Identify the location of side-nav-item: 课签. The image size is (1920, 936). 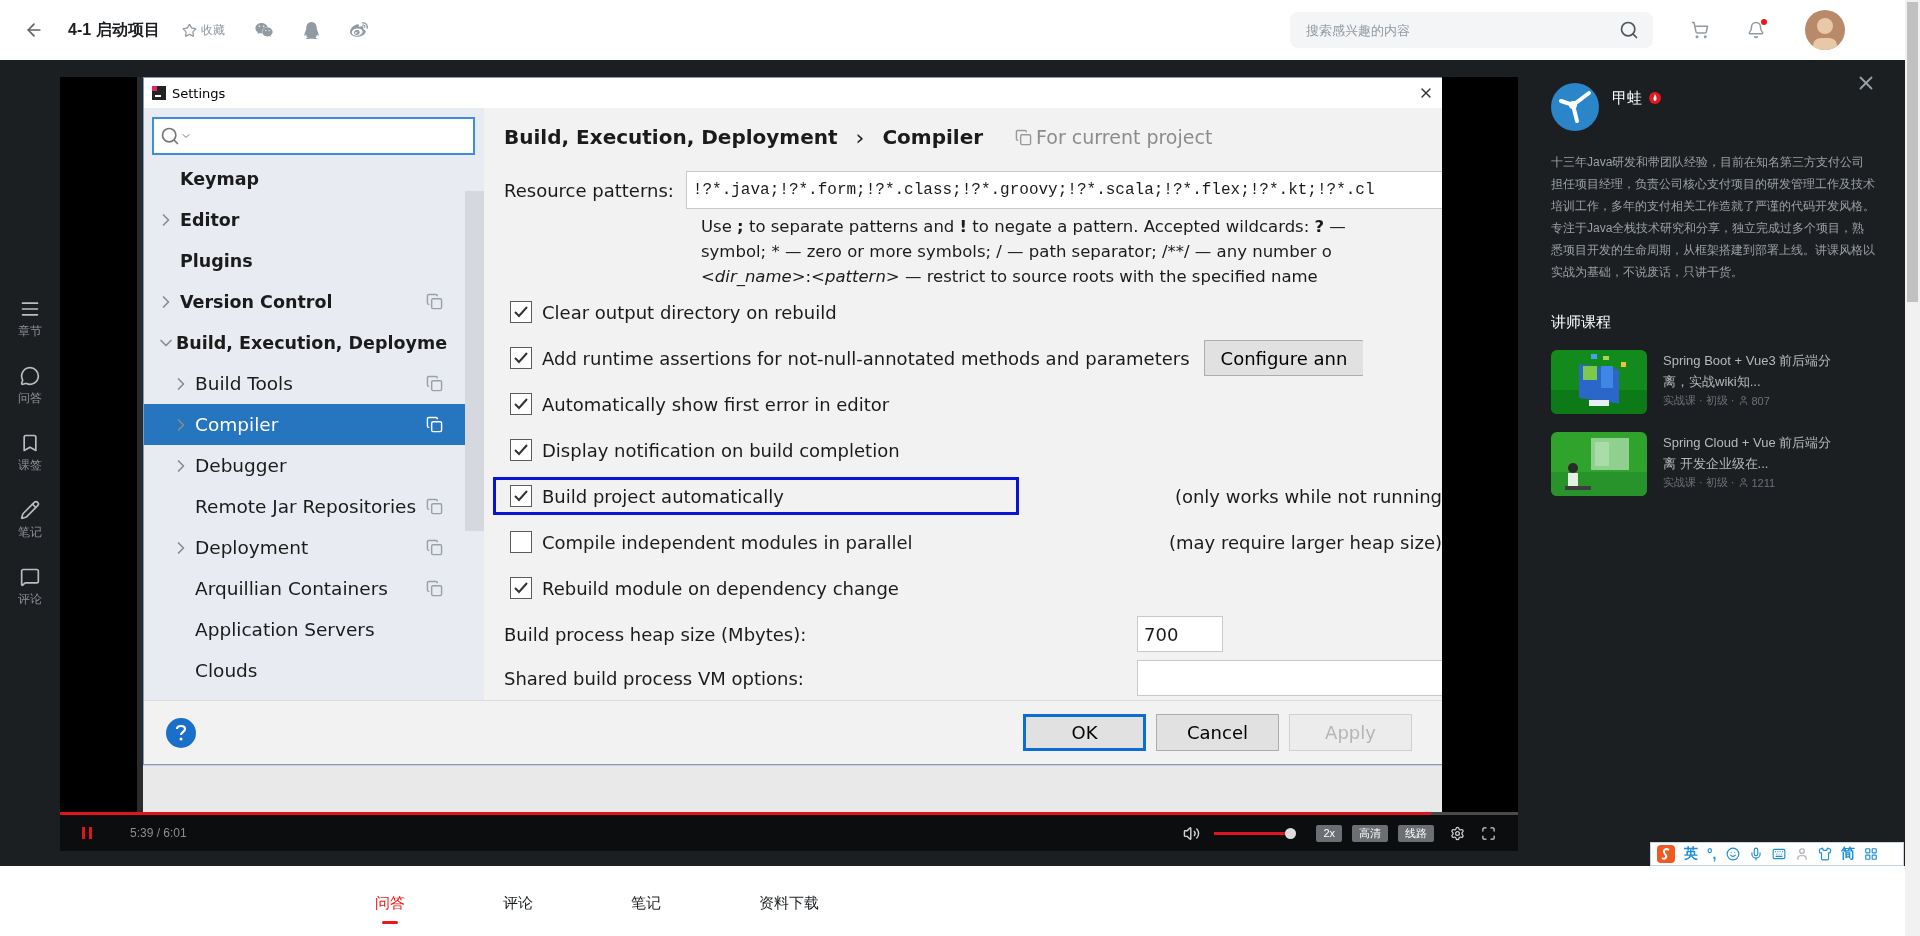
(30, 453).